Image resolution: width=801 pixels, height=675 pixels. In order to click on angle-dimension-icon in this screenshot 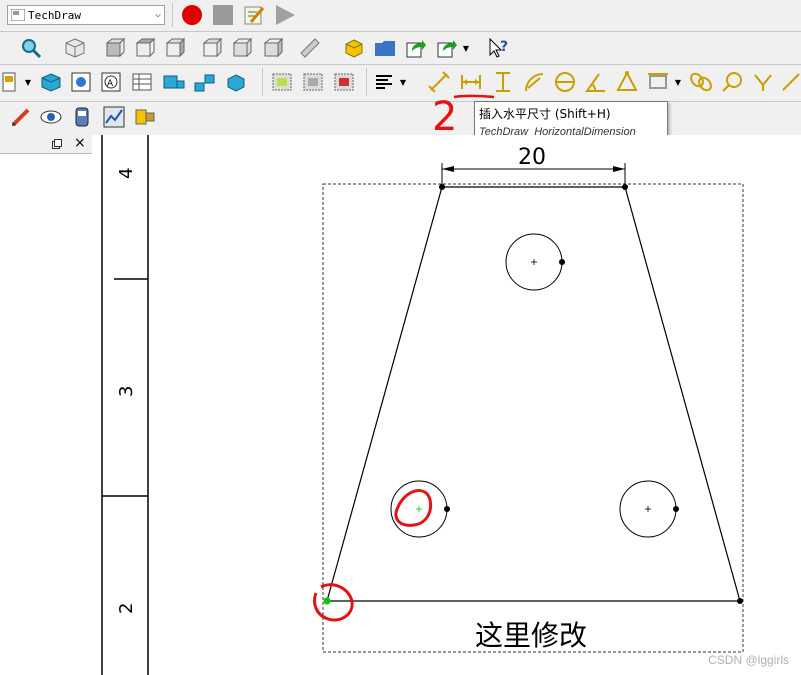, I will do `click(595, 82)`.